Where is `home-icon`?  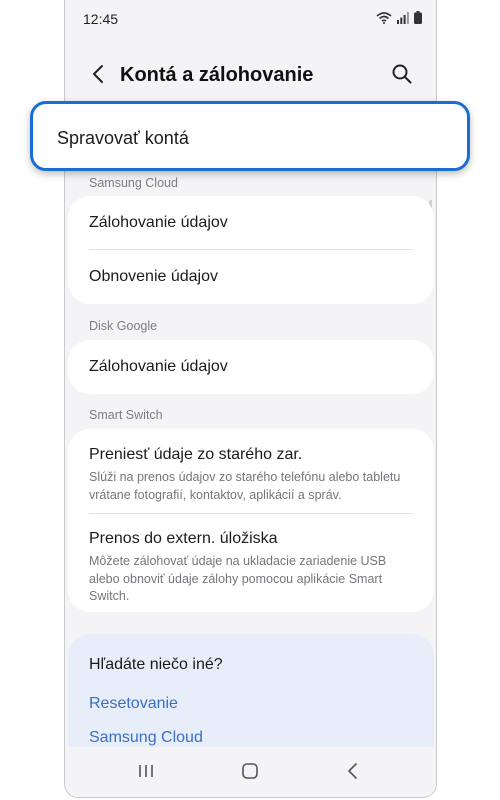
home-icon is located at coordinates (250, 771).